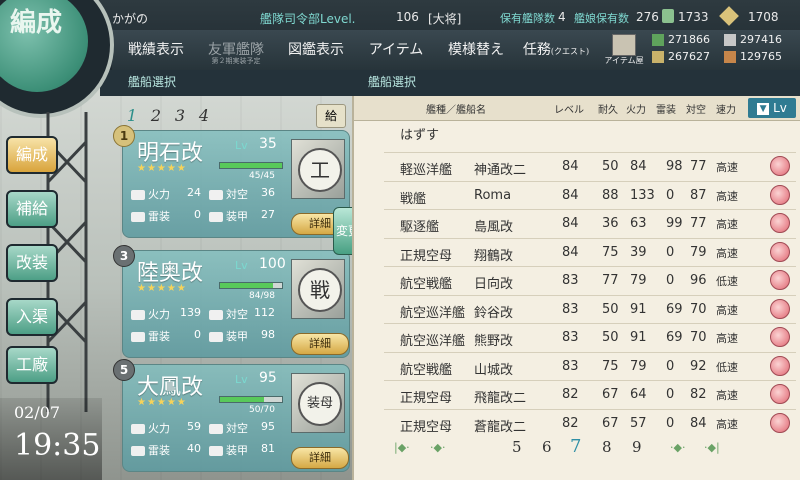 This screenshot has width=800, height=480. I want to click on nav-library: 図鑑表示, so click(316, 50).